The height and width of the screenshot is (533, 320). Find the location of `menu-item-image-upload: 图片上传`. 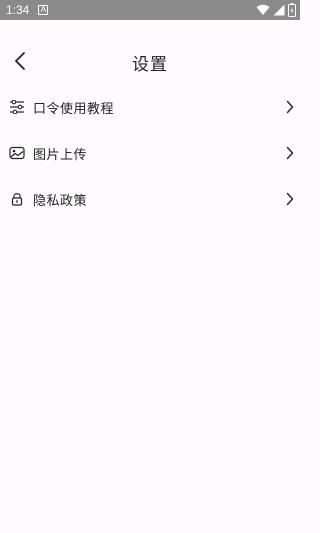

menu-item-image-upload: 图片上传 is located at coordinates (150, 153).